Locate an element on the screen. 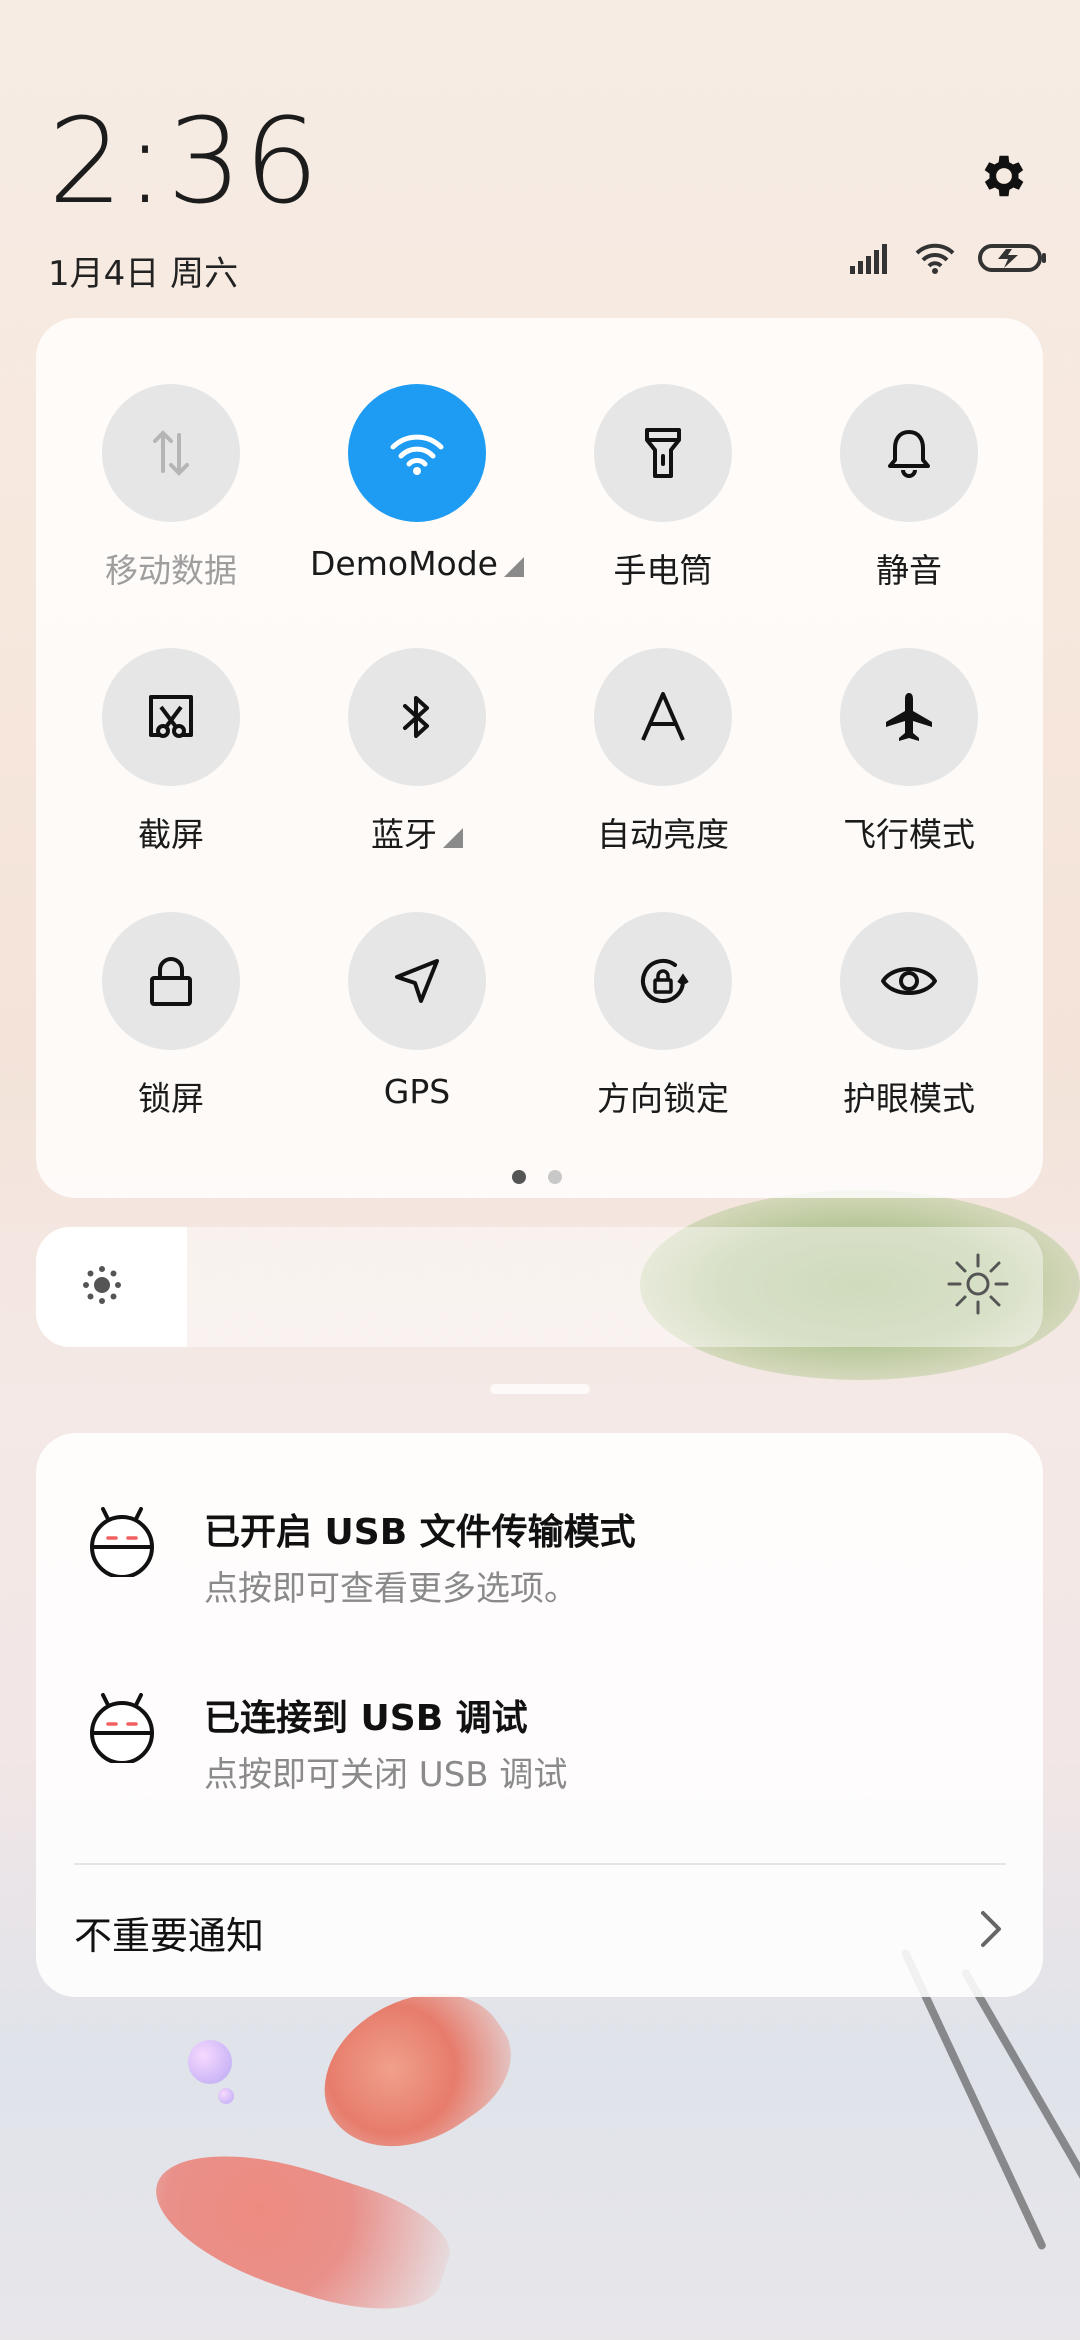 The image size is (1080, 2340). brightness-slider is located at coordinates (539, 1287).